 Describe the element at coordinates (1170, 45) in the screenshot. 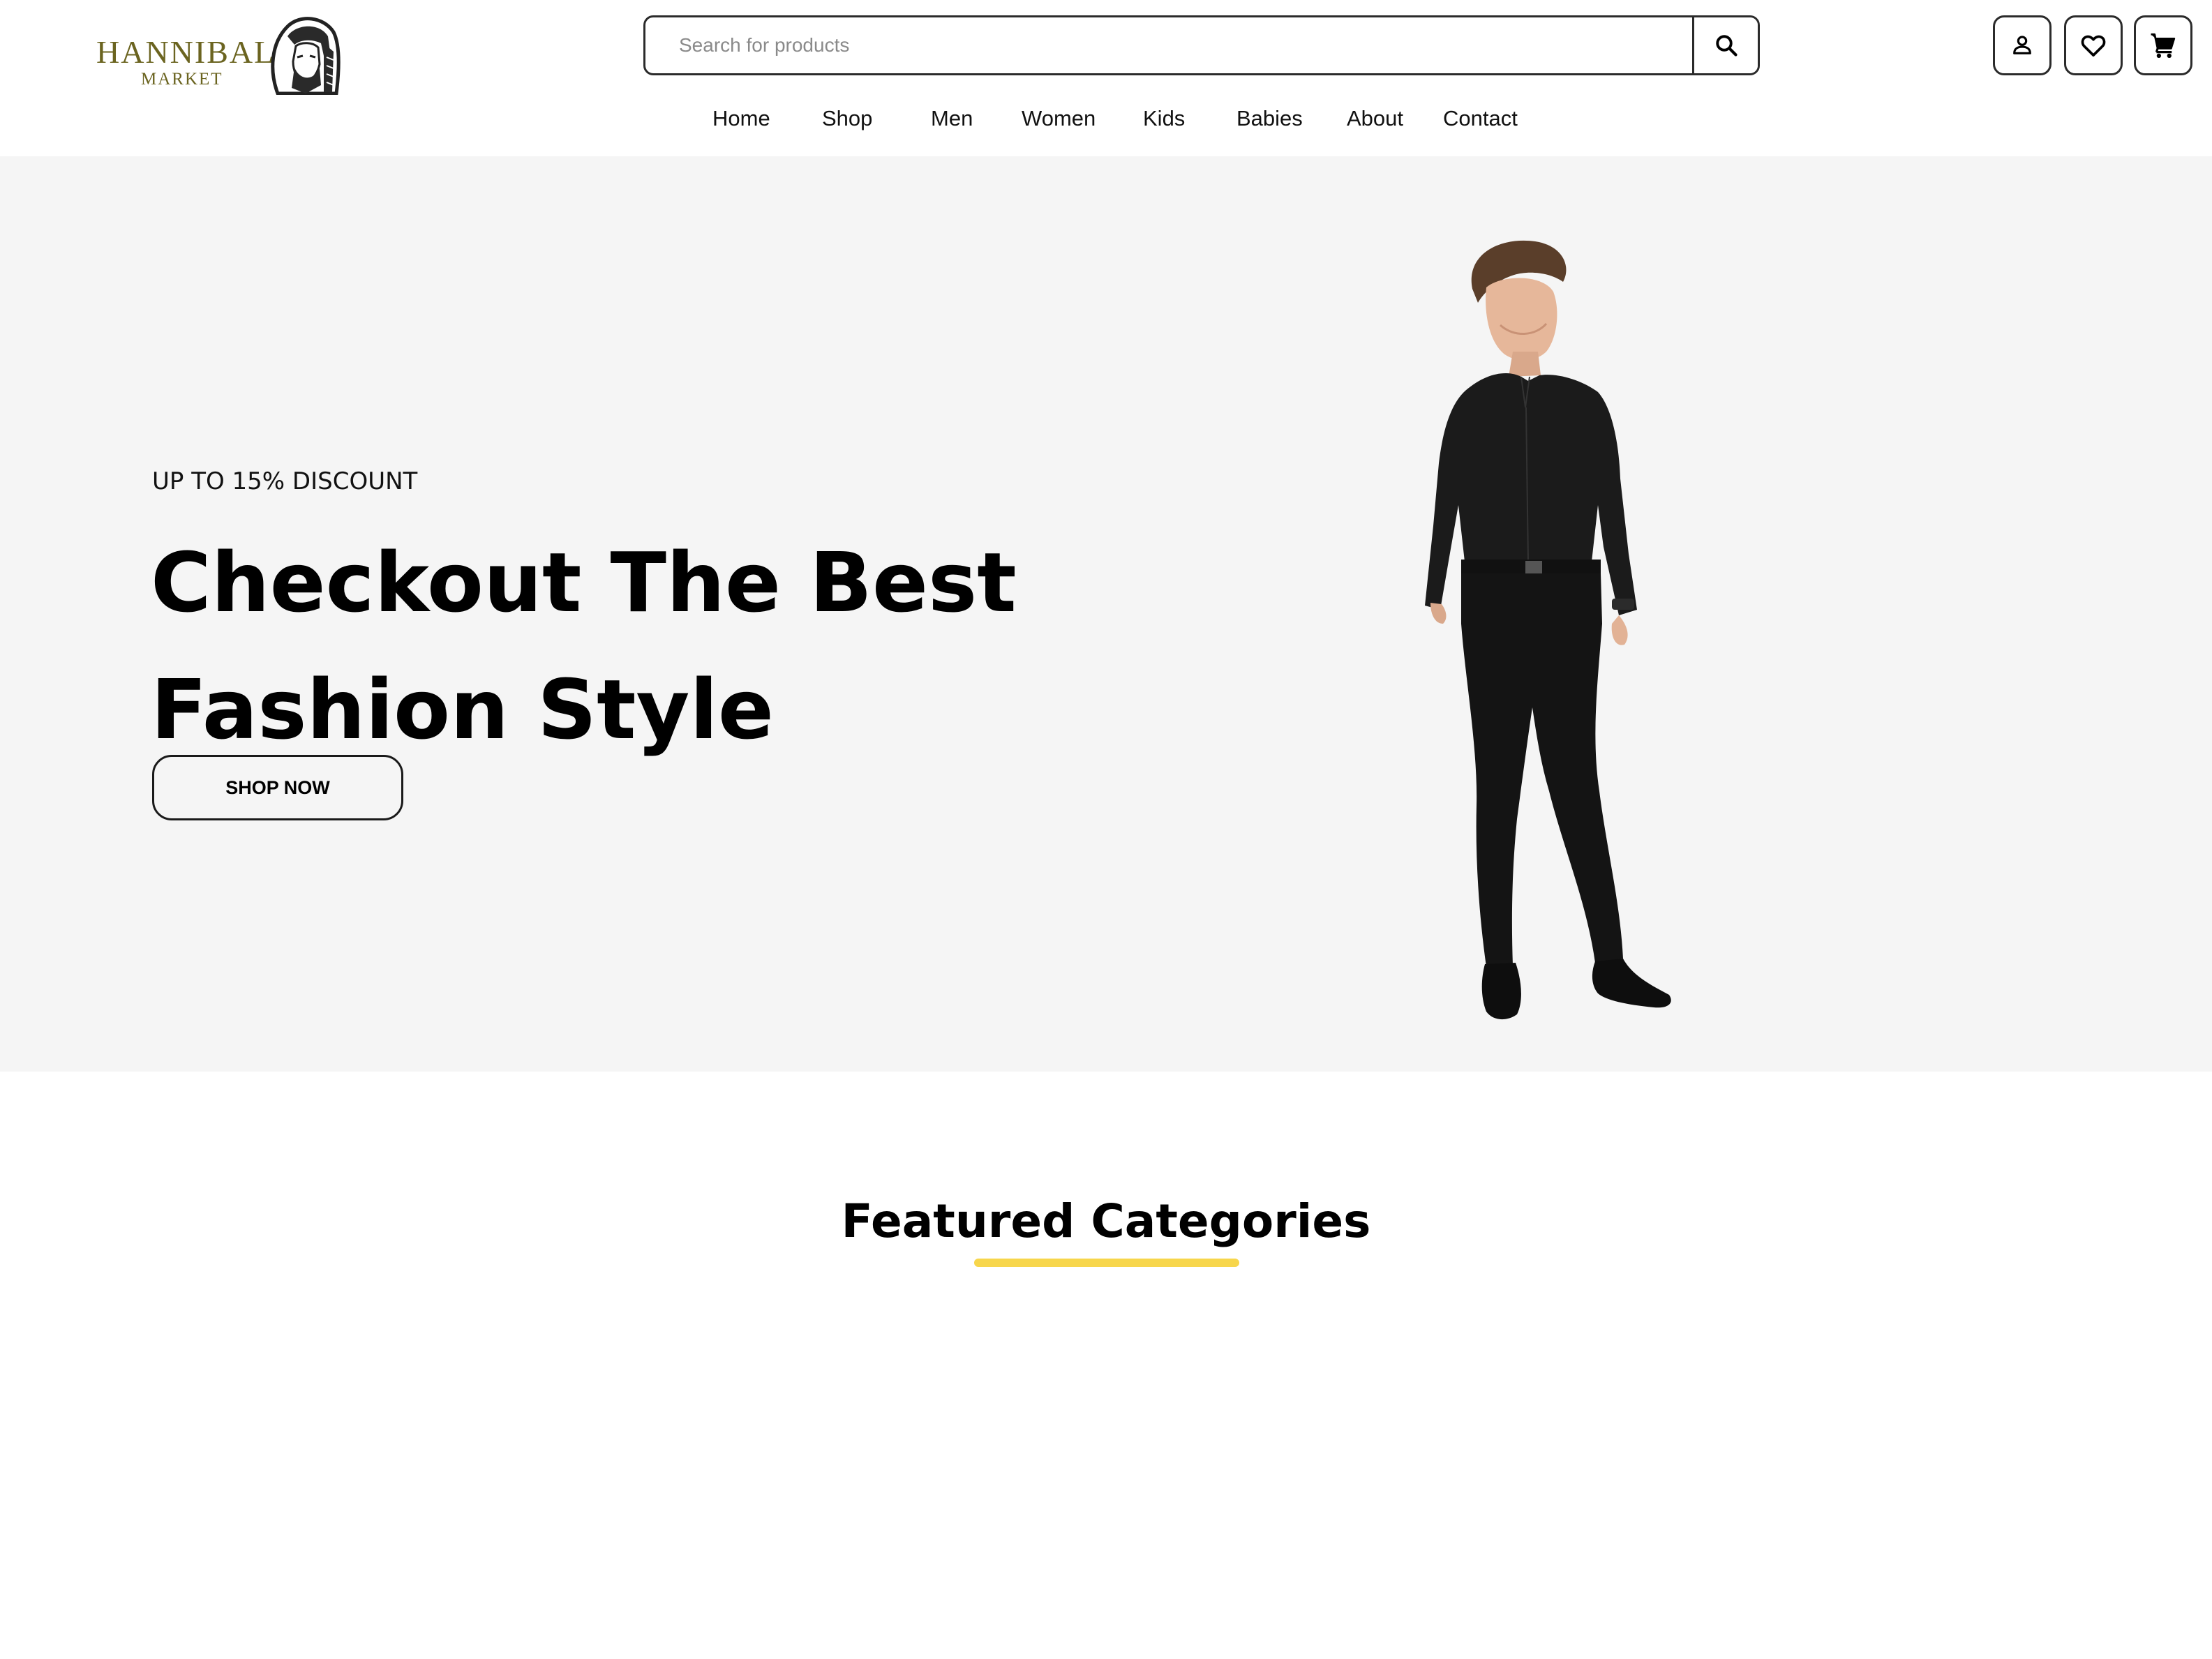

I see `search-input` at that location.